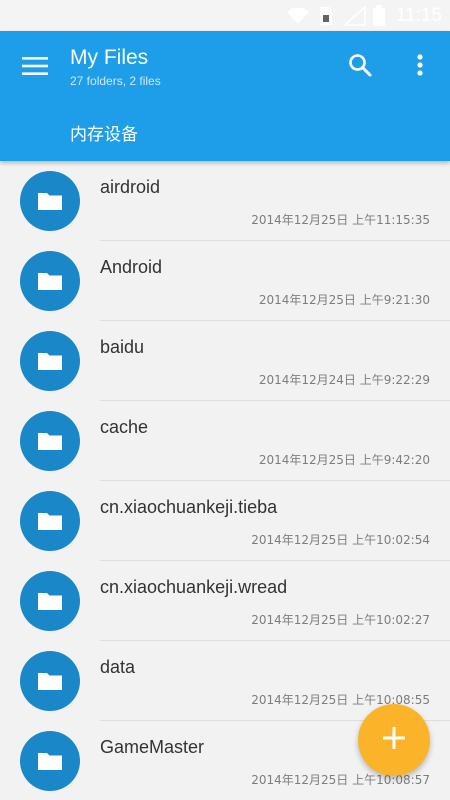 The width and height of the screenshot is (450, 800). Describe the element at coordinates (355, 15) in the screenshot. I see `signal-icon` at that location.